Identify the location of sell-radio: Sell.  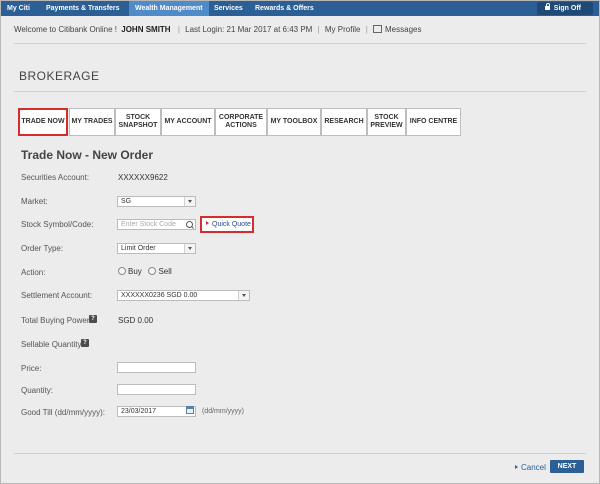
(160, 271).